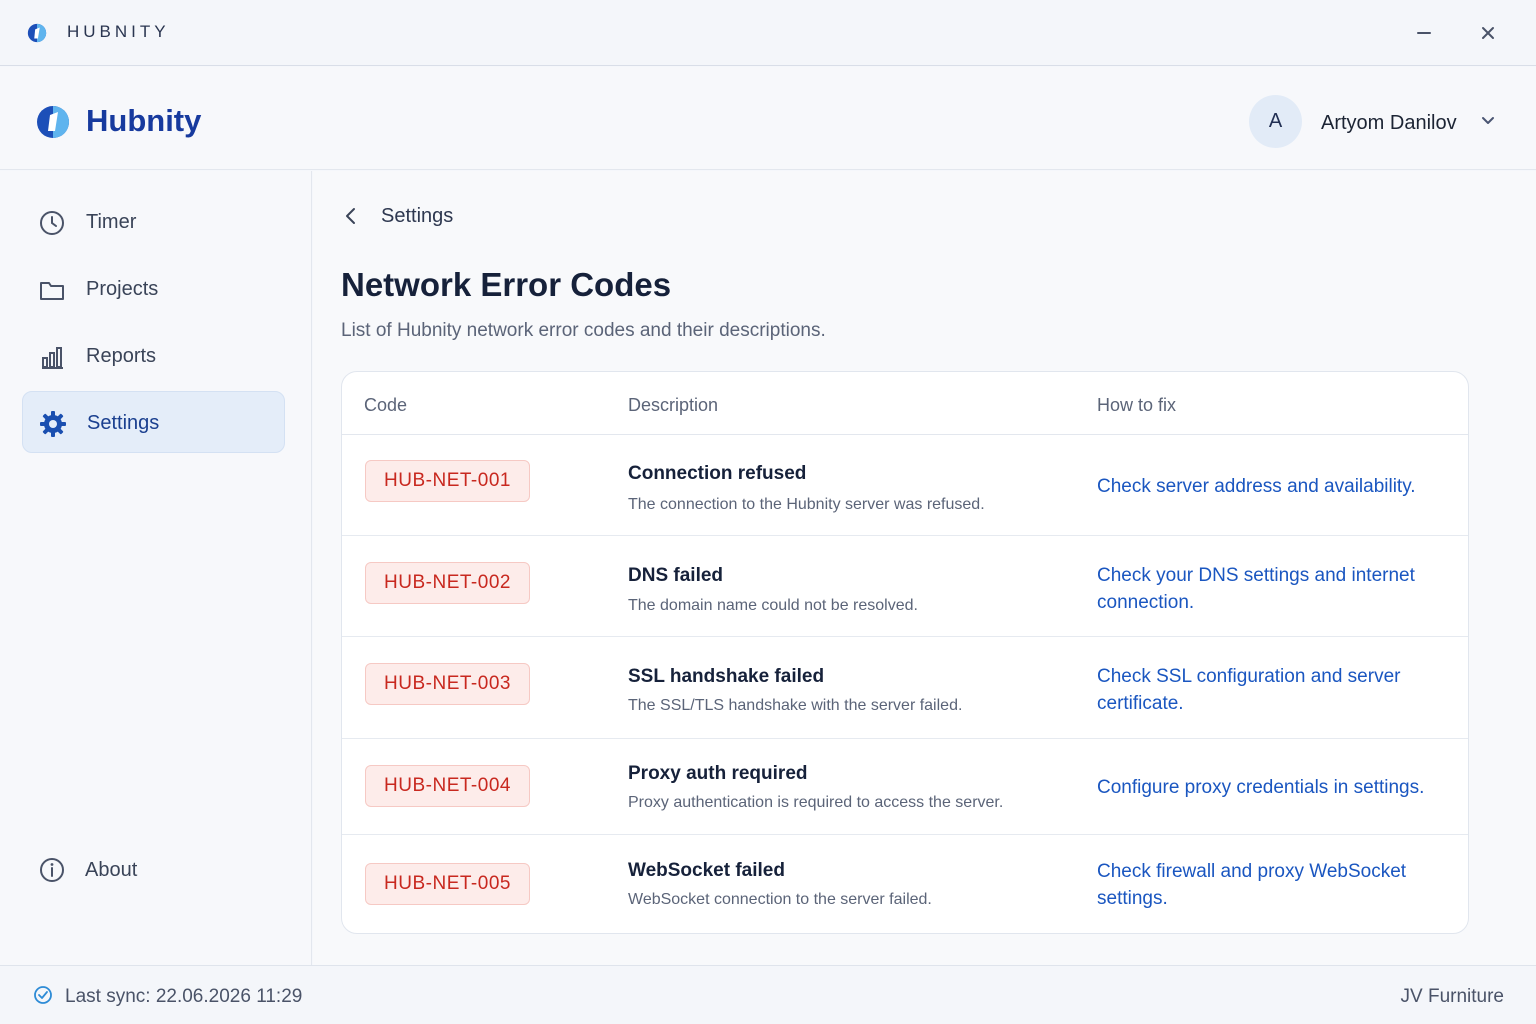 The width and height of the screenshot is (1536, 1024). I want to click on close-icon, so click(1488, 33).